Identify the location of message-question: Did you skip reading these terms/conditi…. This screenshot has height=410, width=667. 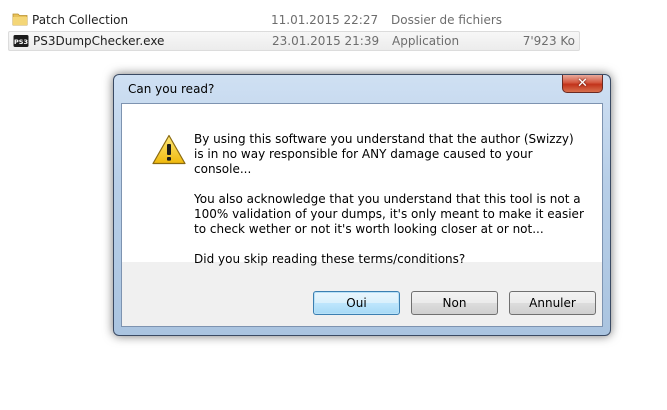
(330, 259).